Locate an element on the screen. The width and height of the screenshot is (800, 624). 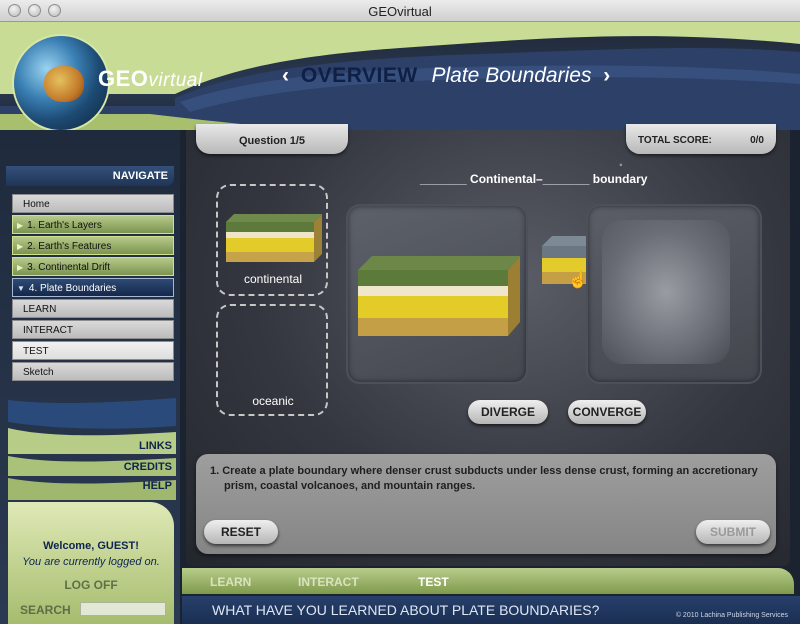
continental-crust-block is located at coordinates (274, 239).